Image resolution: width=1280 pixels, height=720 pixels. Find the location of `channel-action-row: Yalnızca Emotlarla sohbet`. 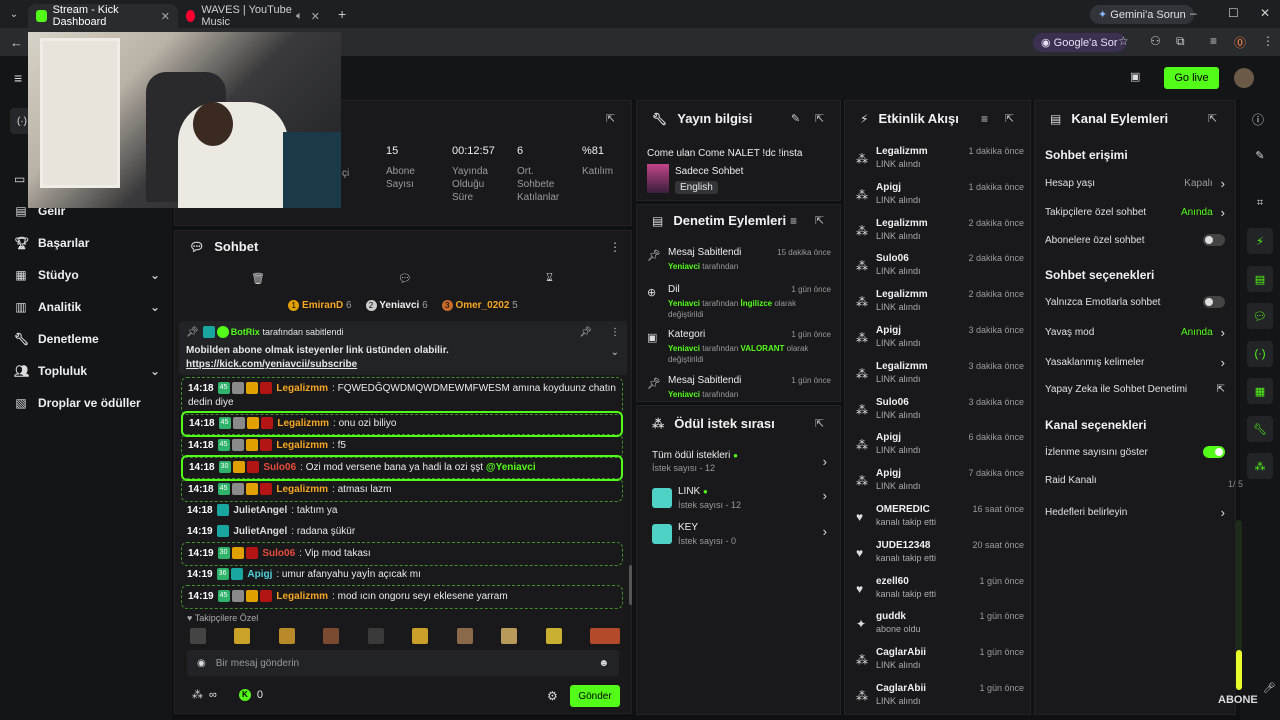

channel-action-row: Yalnızca Emotlarla sohbet is located at coordinates (1135, 302).